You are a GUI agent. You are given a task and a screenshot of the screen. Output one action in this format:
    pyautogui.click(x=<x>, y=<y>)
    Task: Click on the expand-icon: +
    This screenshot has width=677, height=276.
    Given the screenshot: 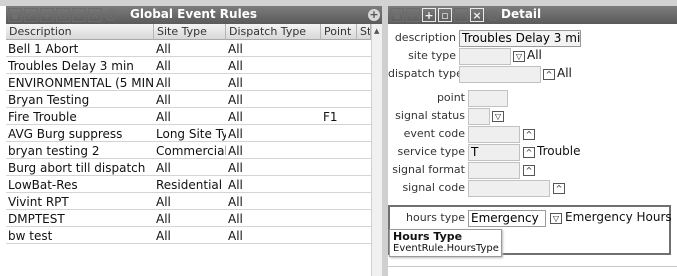 What is the action you would take?
    pyautogui.click(x=374, y=15)
    